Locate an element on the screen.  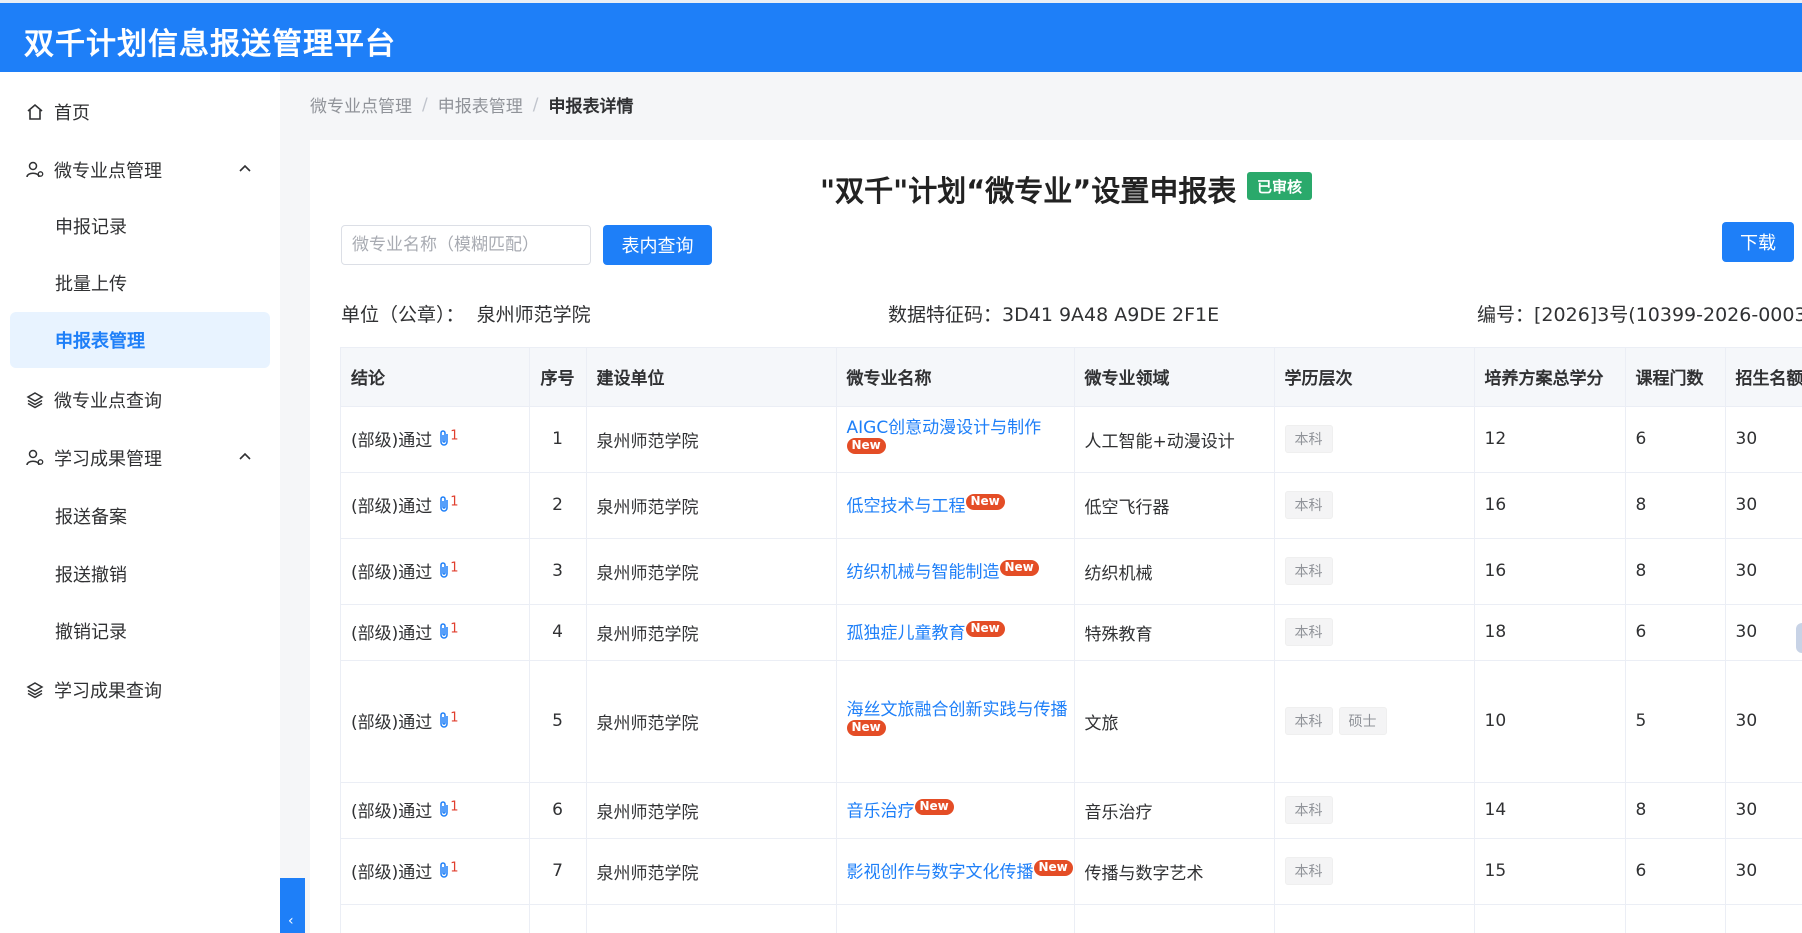
name-cell: 纺织机械与智能制造 New is located at coordinates (955, 571).